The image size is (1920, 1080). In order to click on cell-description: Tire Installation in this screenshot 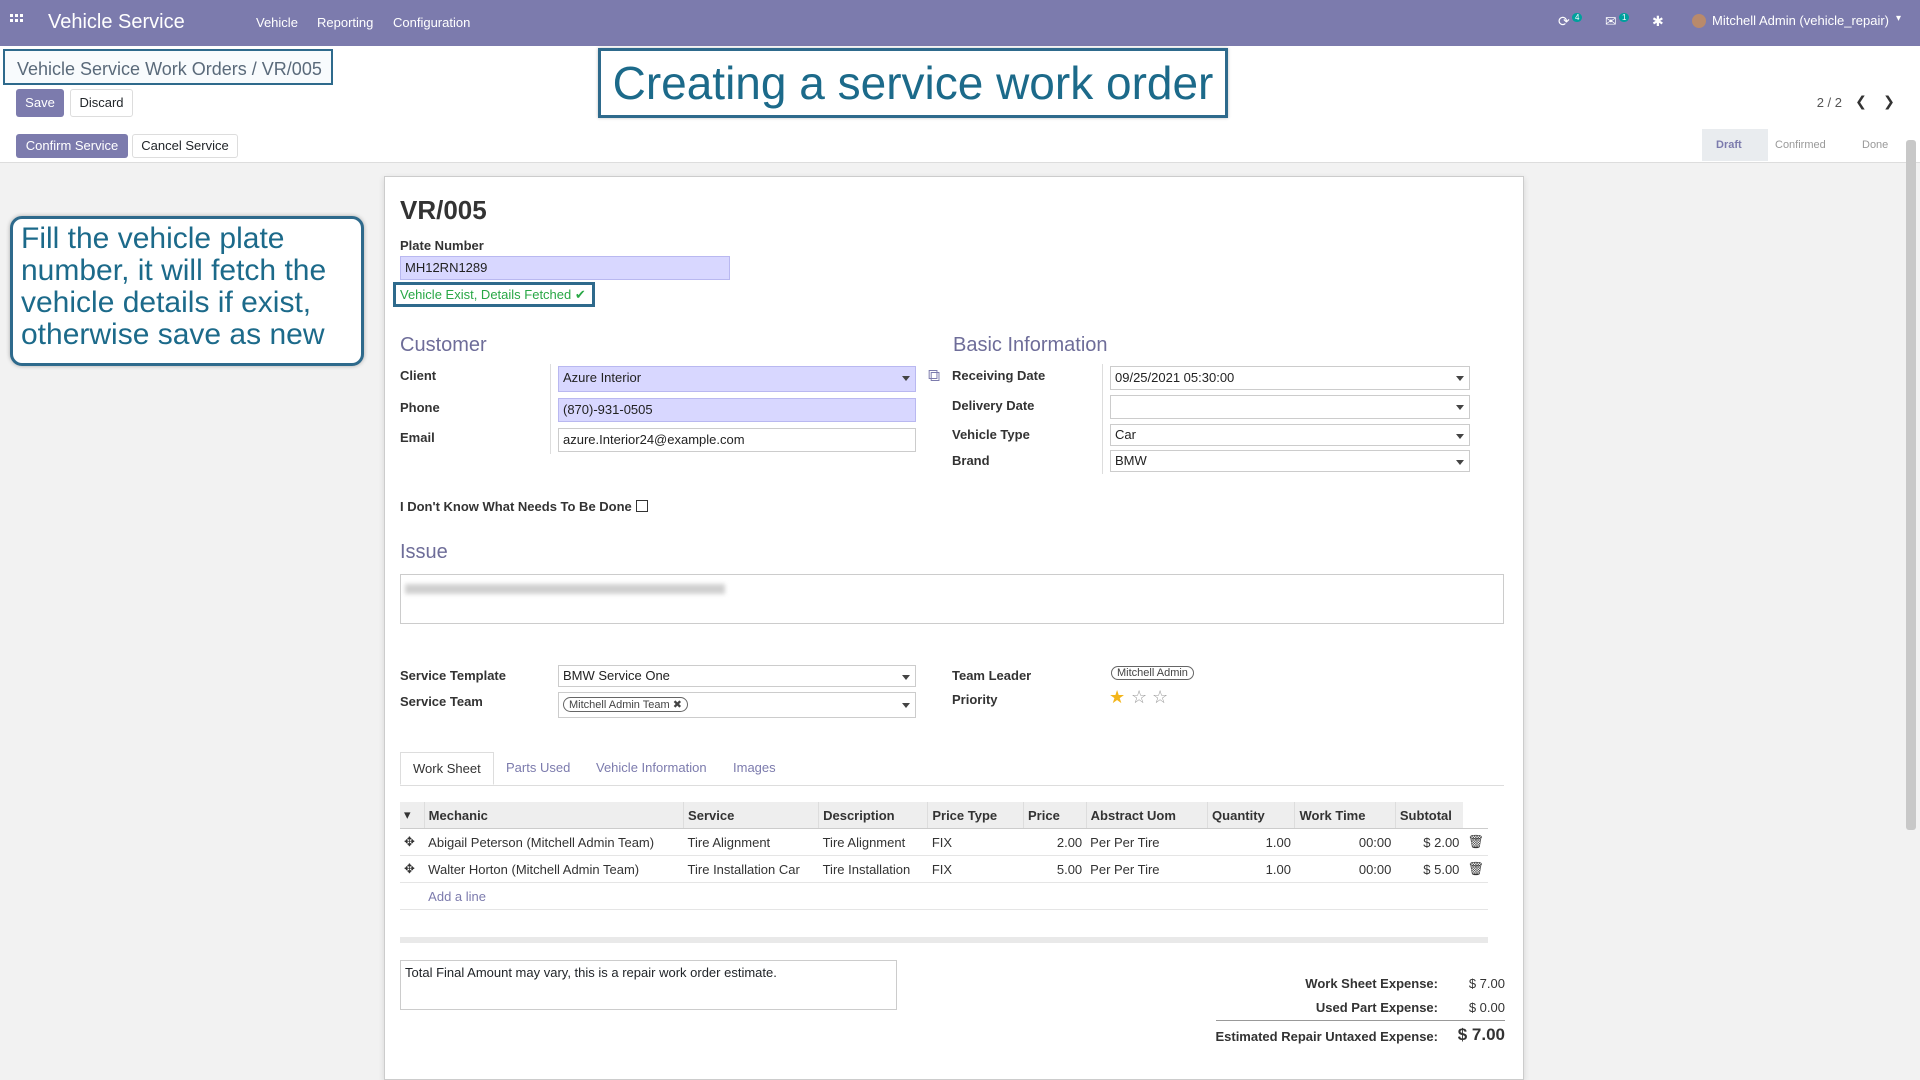, I will do `click(873, 869)`.